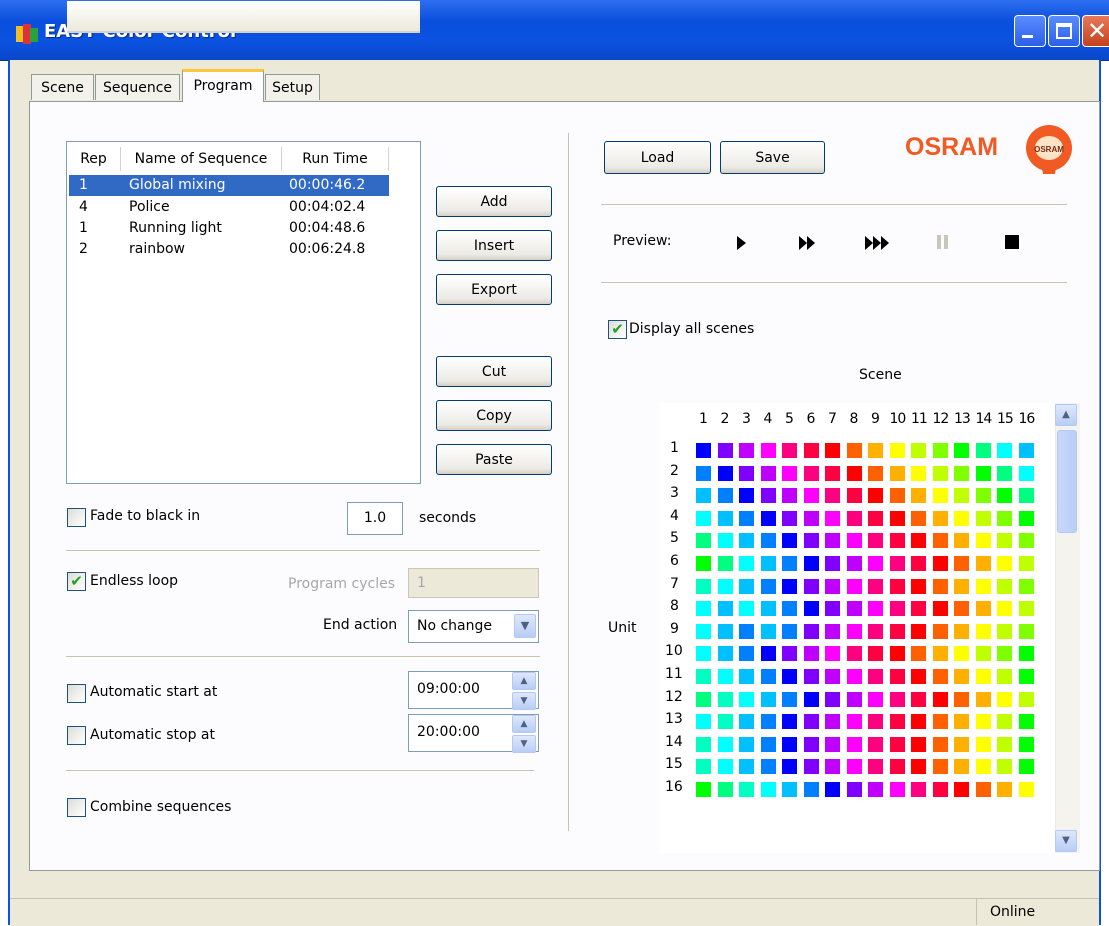 The width and height of the screenshot is (1109, 926). Describe the element at coordinates (657, 157) in the screenshot. I see `load-button: Load` at that location.